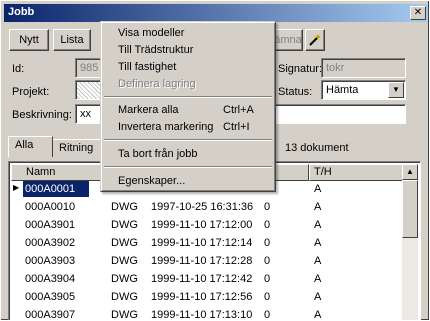  What do you see at coordinates (323, 172) in the screenshot?
I see `column-header-th-label: T/H` at bounding box center [323, 172].